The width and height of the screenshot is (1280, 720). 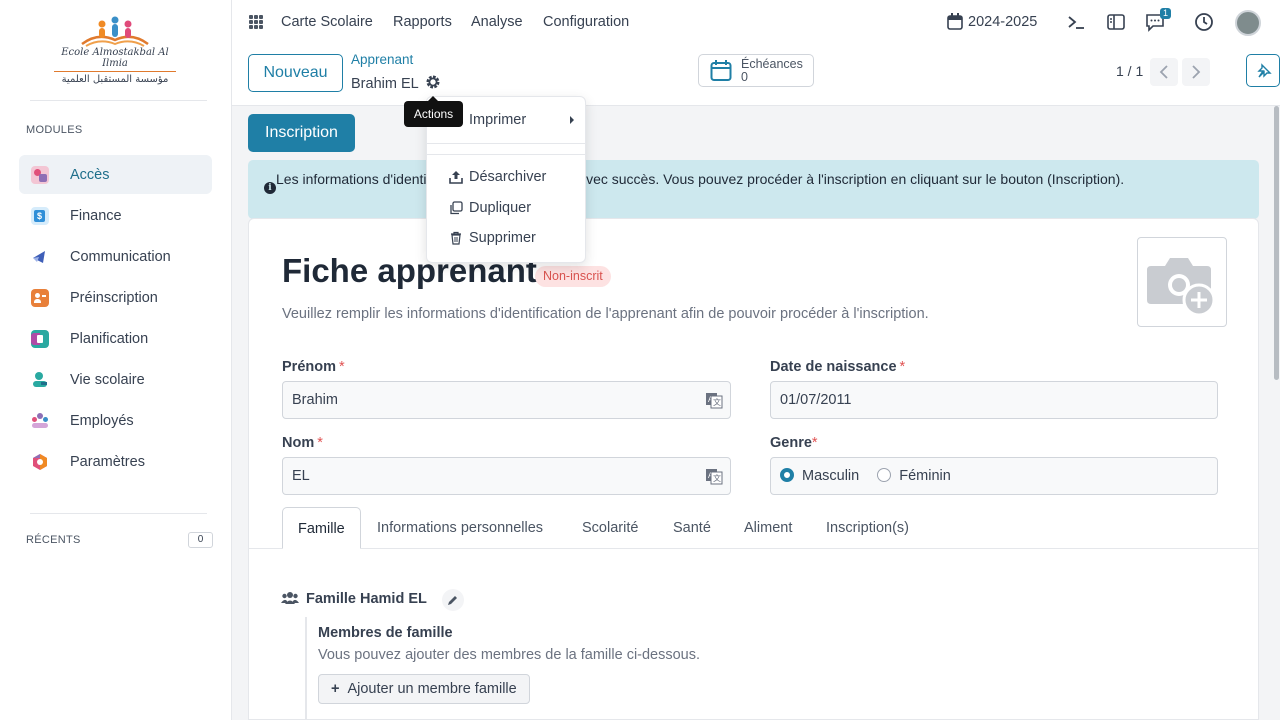 What do you see at coordinates (925, 476) in the screenshot?
I see `radio-label: Féminin` at bounding box center [925, 476].